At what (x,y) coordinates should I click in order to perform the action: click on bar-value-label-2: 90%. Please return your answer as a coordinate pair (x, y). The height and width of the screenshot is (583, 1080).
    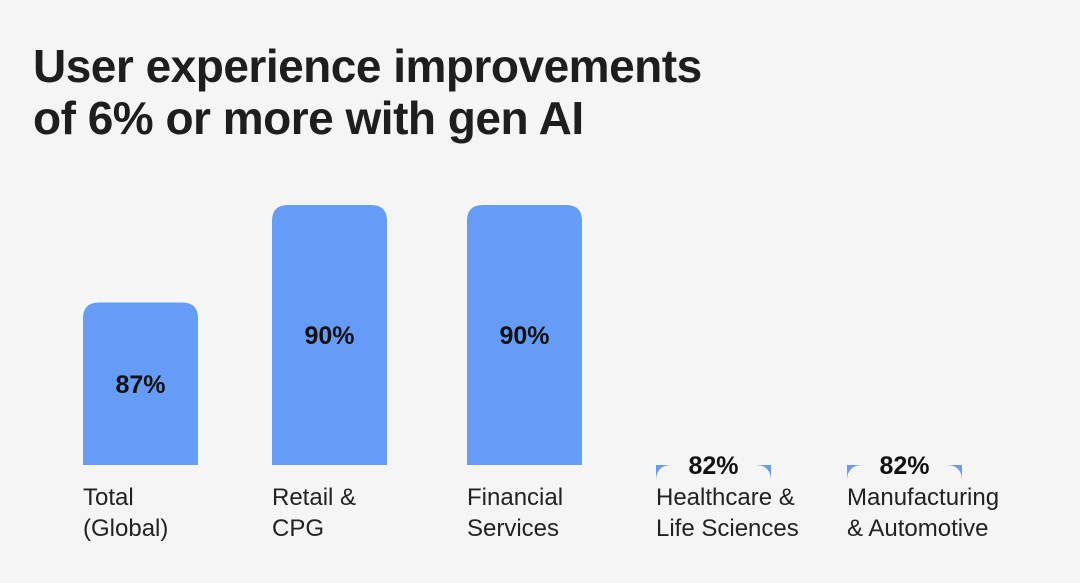
    Looking at the image, I should click on (524, 336).